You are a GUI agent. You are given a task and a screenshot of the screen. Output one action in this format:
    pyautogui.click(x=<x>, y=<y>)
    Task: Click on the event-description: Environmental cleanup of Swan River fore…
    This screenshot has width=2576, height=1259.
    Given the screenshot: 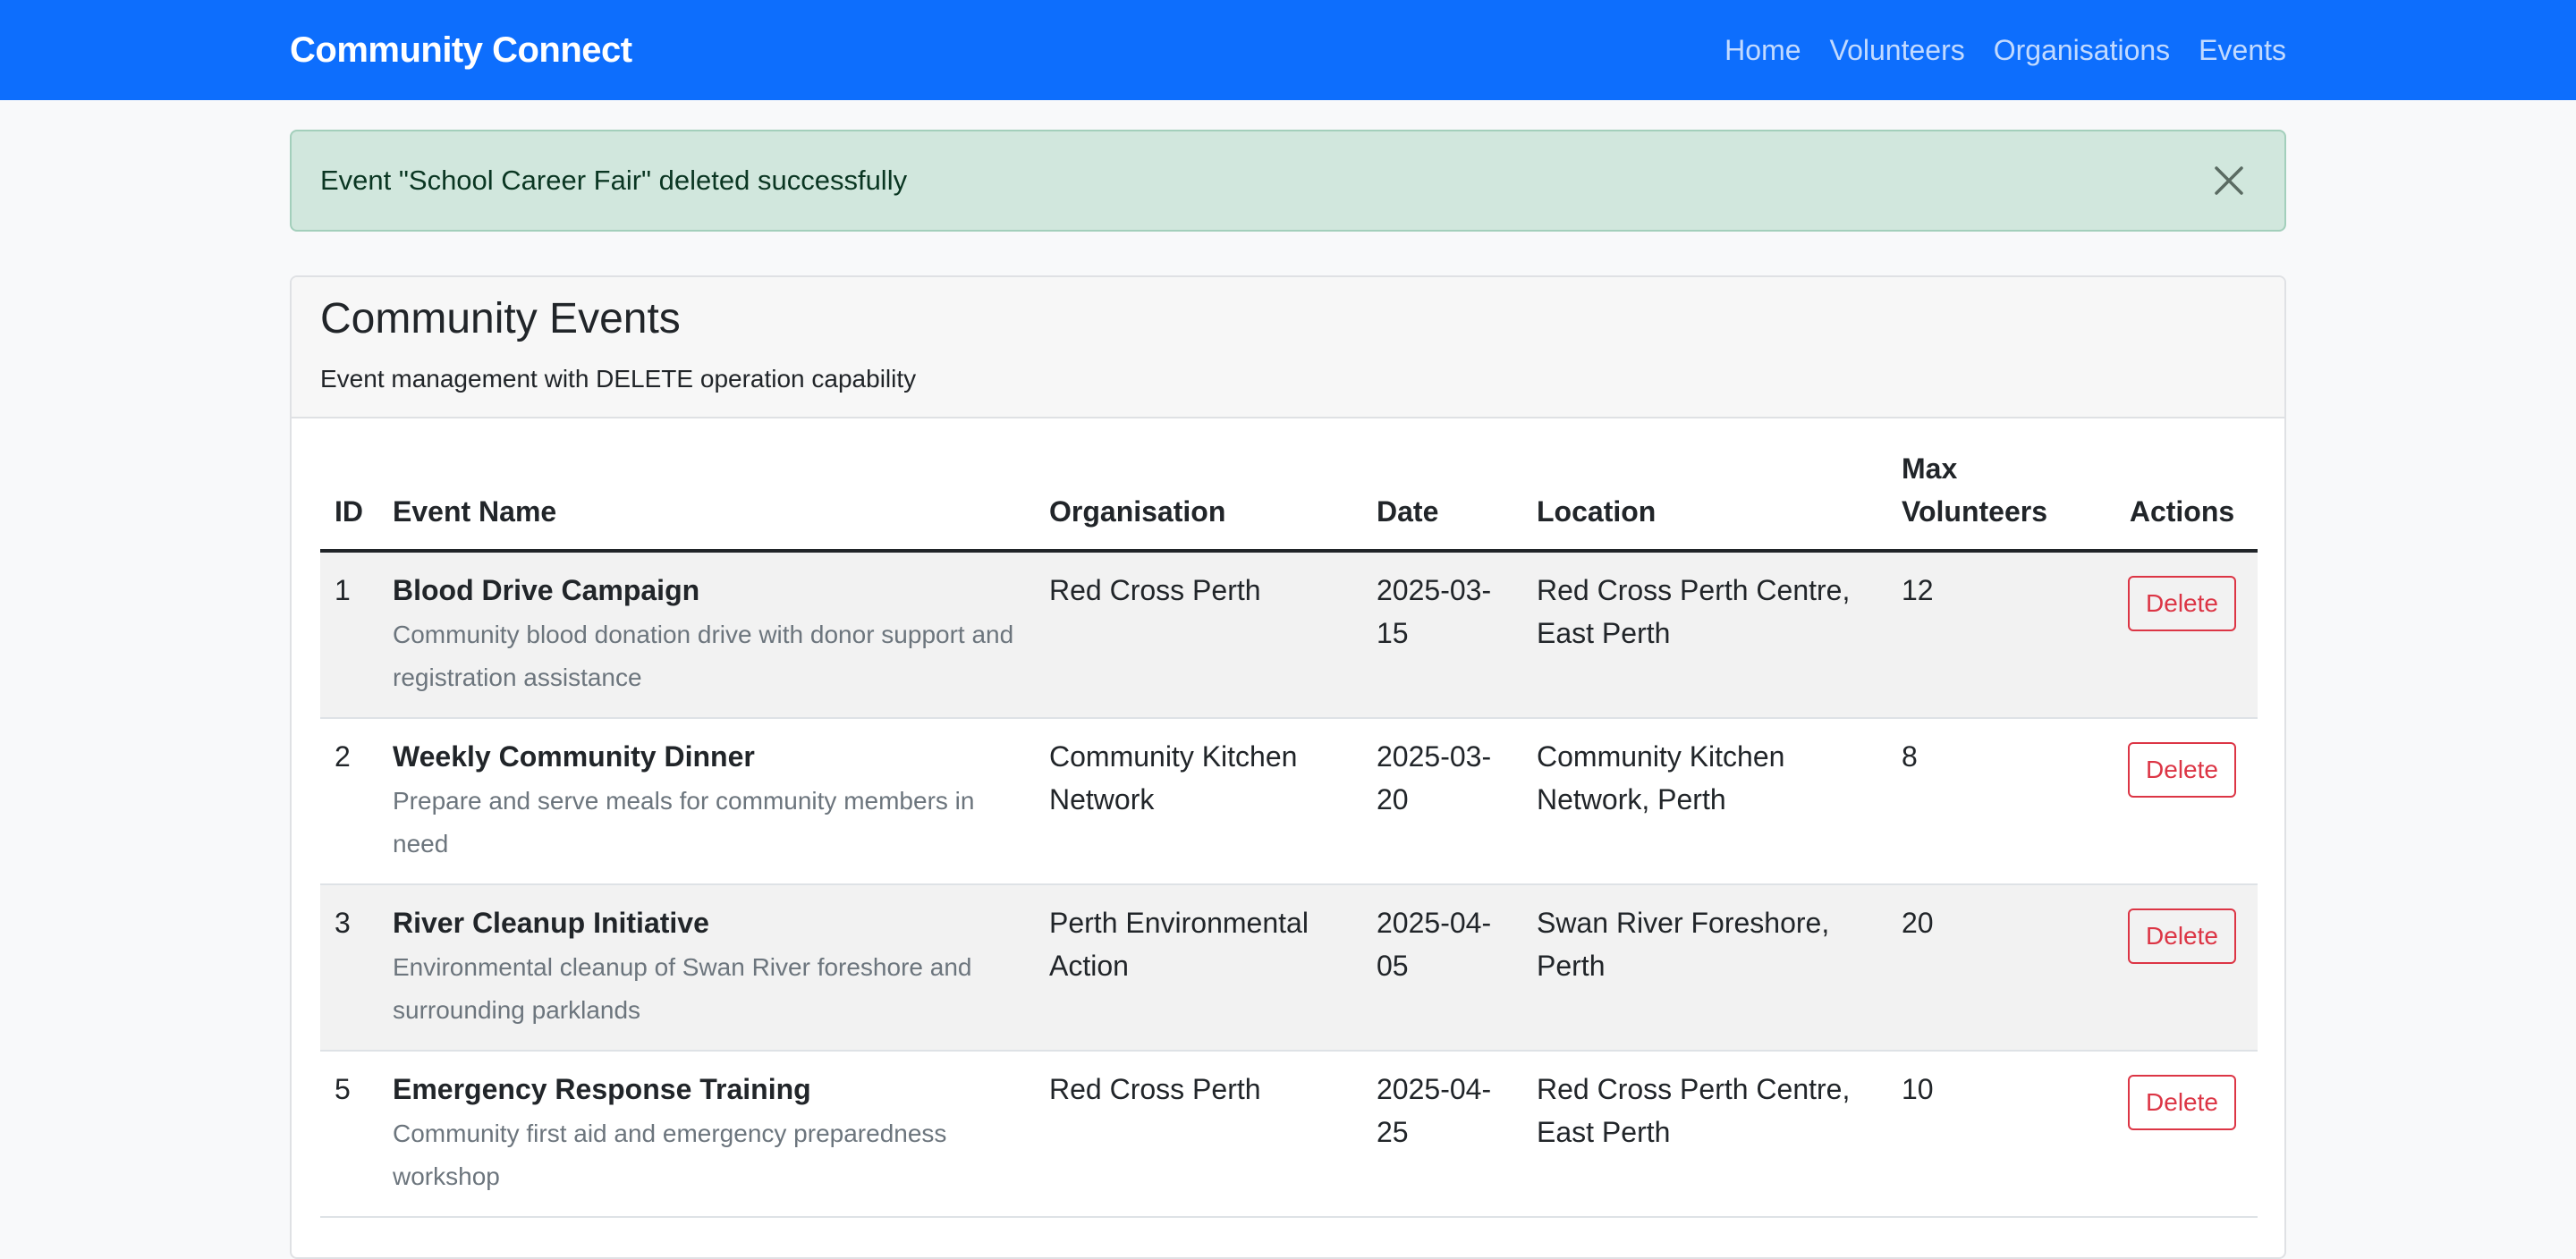 What is the action you would take?
    pyautogui.click(x=682, y=988)
    